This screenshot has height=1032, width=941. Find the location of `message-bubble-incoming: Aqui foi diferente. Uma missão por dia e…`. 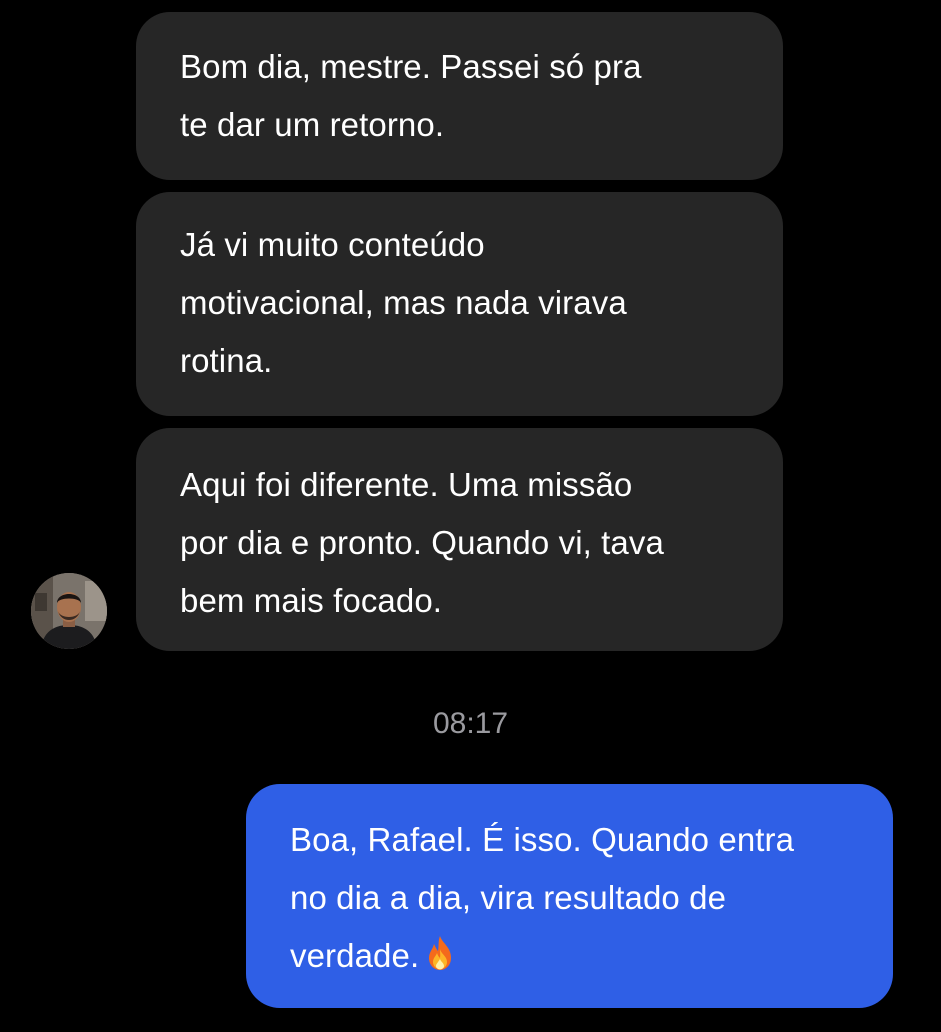

message-bubble-incoming: Aqui foi diferente. Uma missão por dia e… is located at coordinates (459, 539).